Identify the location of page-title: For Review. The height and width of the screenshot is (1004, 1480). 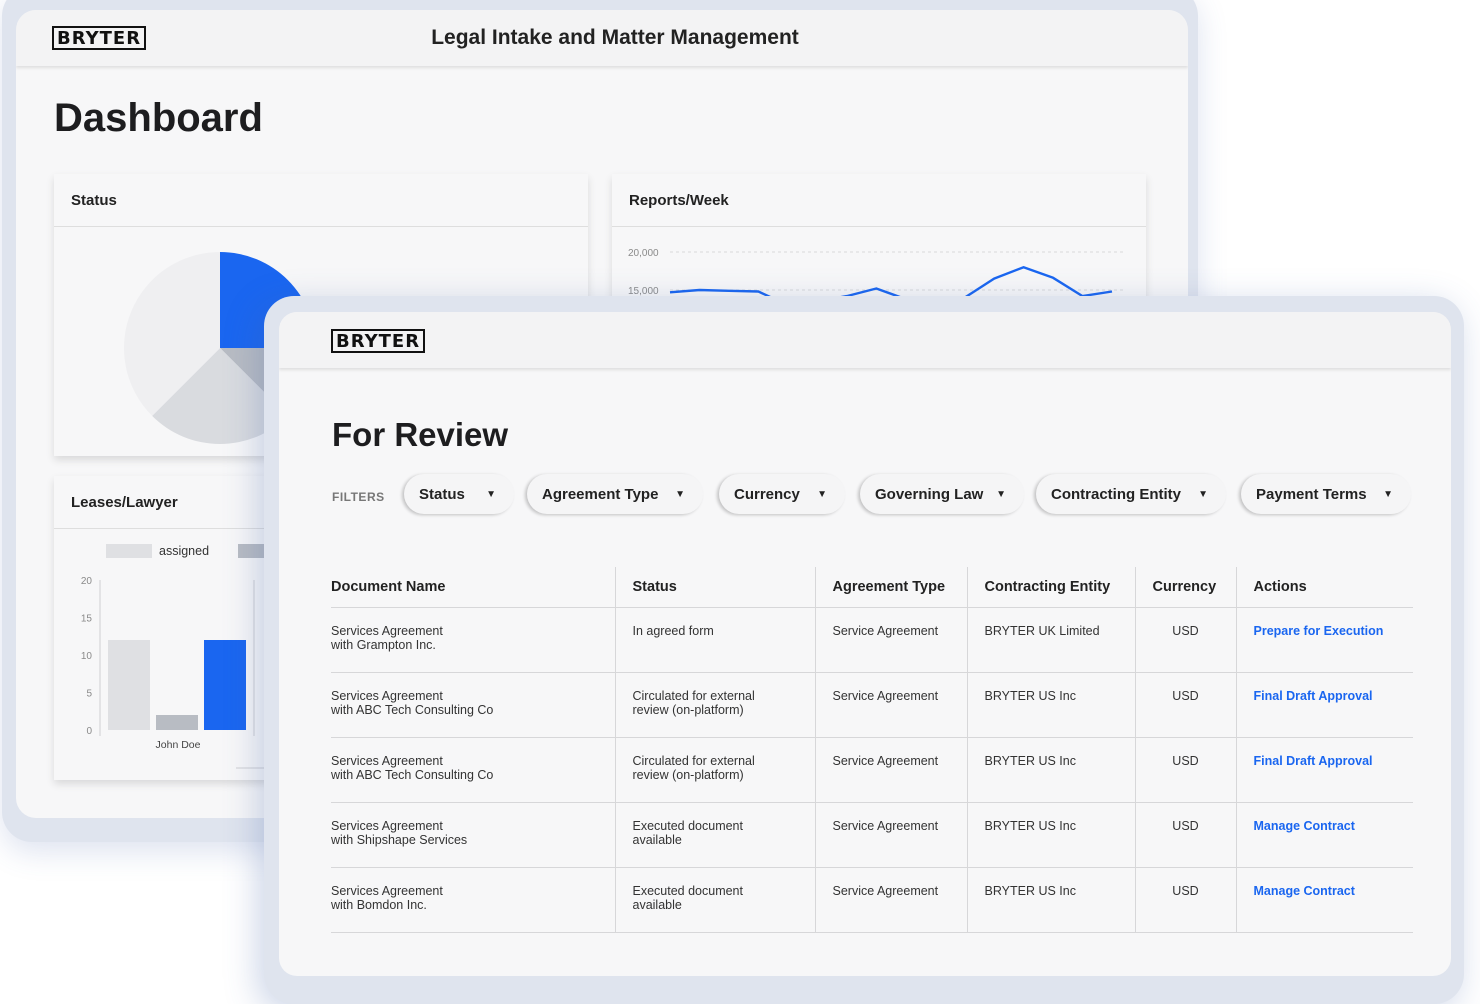
(420, 434).